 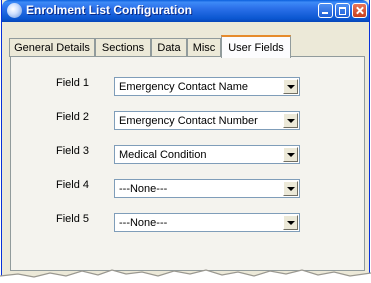 What do you see at coordinates (109, 10) in the screenshot?
I see `window-title: Enrolment List Configuration` at bounding box center [109, 10].